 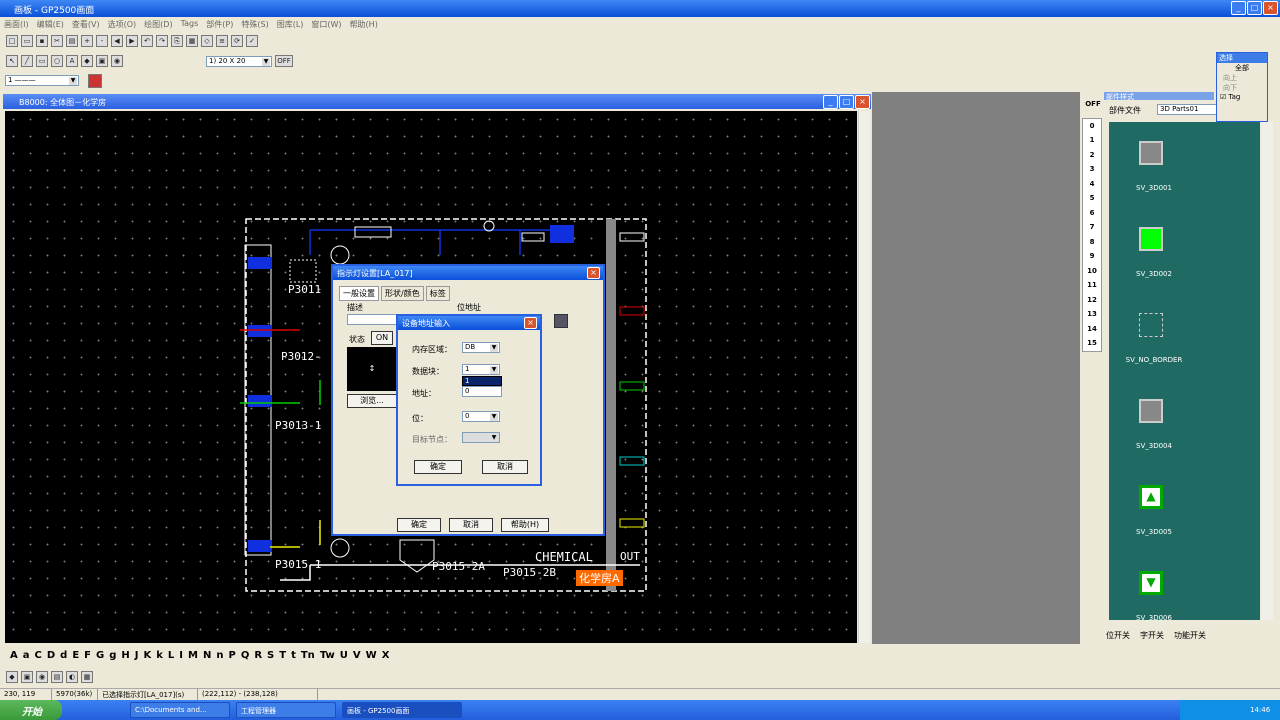 I want to click on state-number: 14, so click(x=1092, y=329).